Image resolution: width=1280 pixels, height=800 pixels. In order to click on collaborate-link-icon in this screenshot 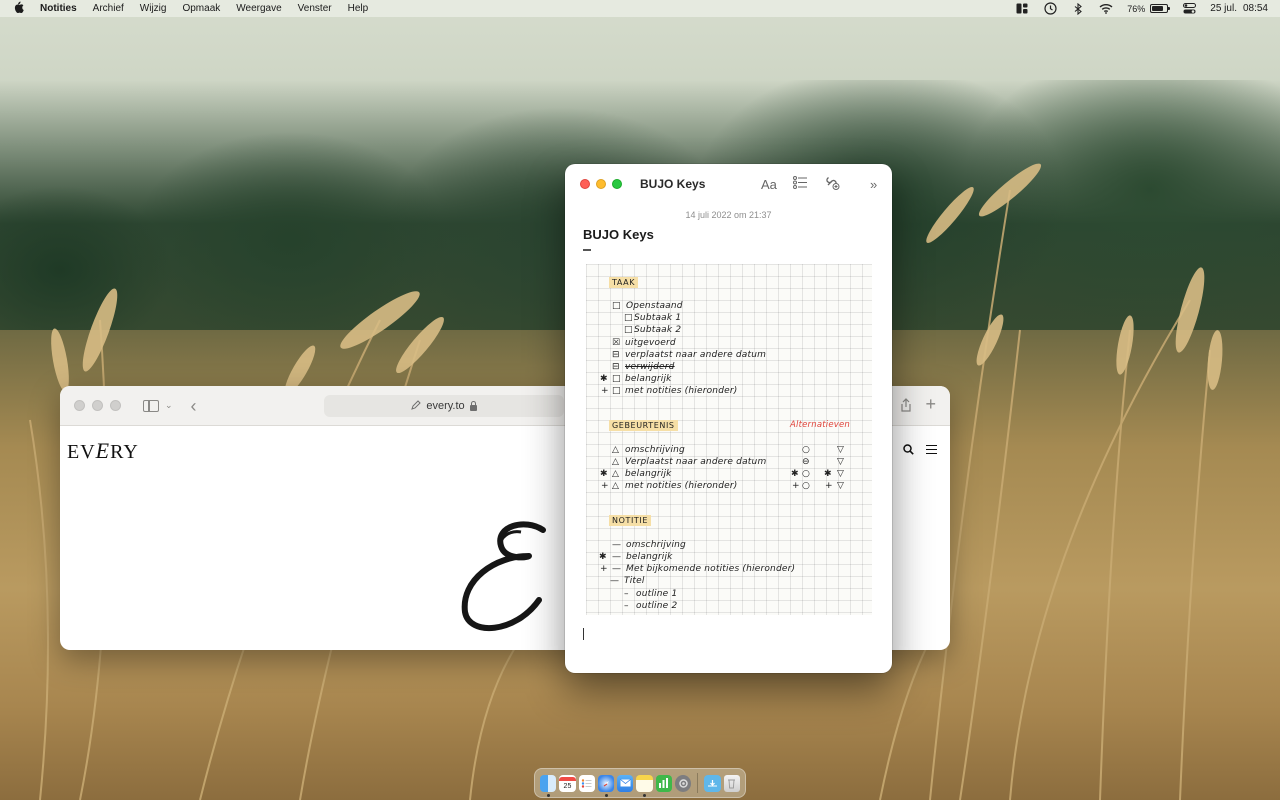, I will do `click(832, 185)`.